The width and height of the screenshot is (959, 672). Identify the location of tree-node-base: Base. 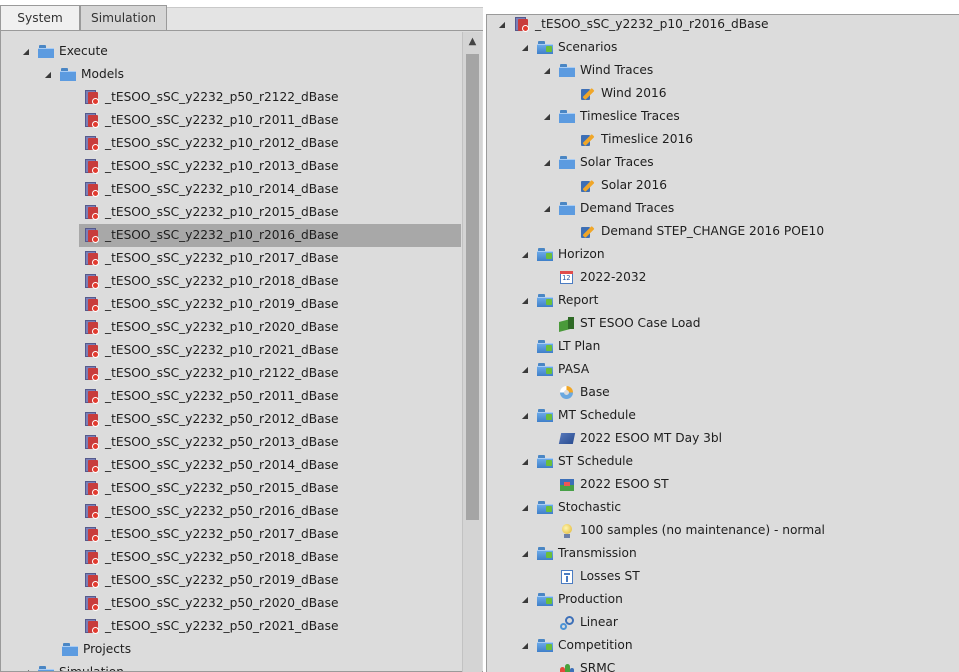
(723, 392).